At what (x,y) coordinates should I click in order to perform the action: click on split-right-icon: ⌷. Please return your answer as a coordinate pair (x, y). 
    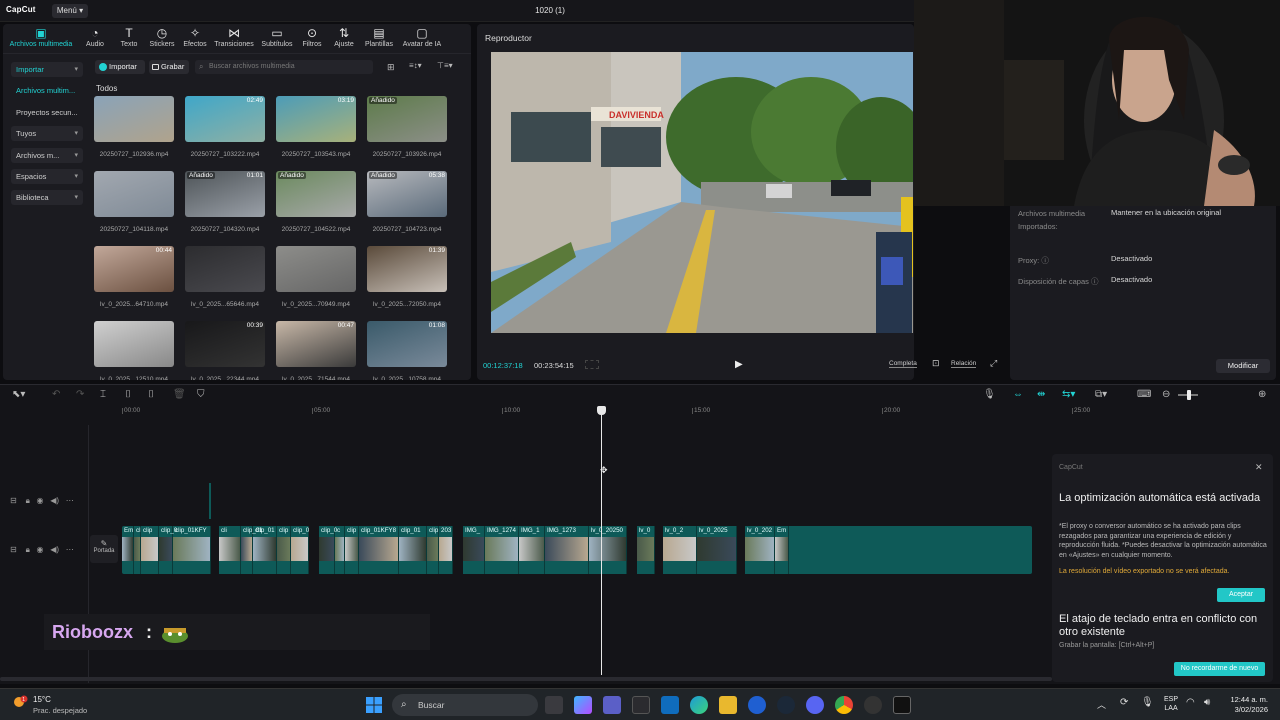
    Looking at the image, I should click on (151, 394).